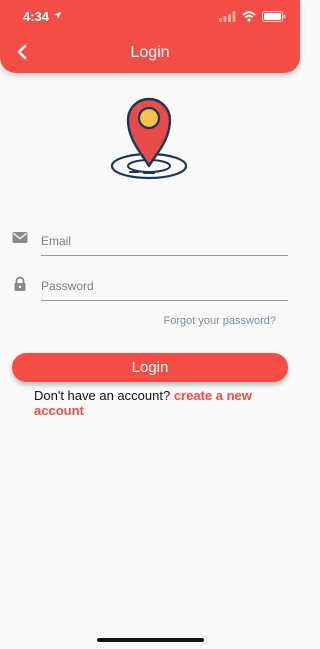 The height and width of the screenshot is (649, 320). I want to click on signup-prompt-text: Don't have an account?, so click(104, 395).